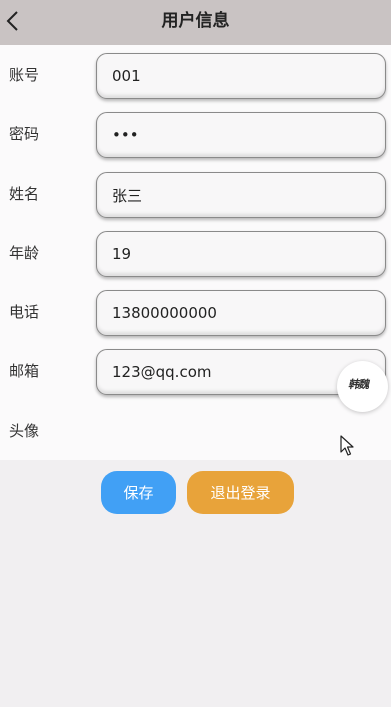 The width and height of the screenshot is (391, 707). What do you see at coordinates (138, 492) in the screenshot?
I see `save-button: 保存` at bounding box center [138, 492].